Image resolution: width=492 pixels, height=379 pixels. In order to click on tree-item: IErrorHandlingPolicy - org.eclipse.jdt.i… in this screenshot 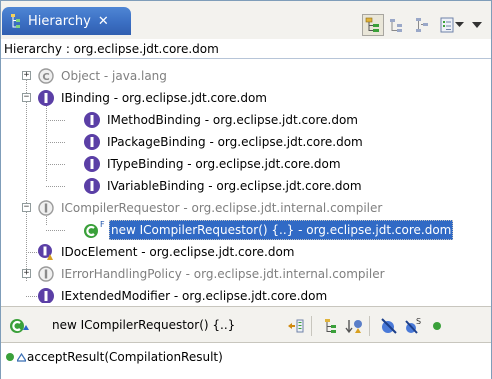, I will do `click(211, 274)`.